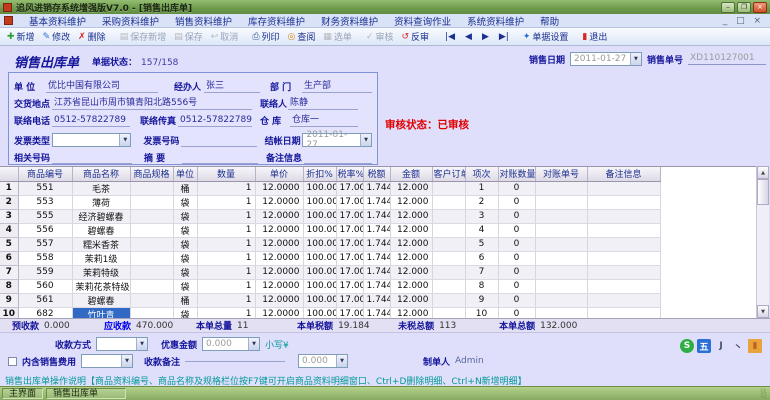  I want to click on product-code-cell: 559, so click(45, 272).